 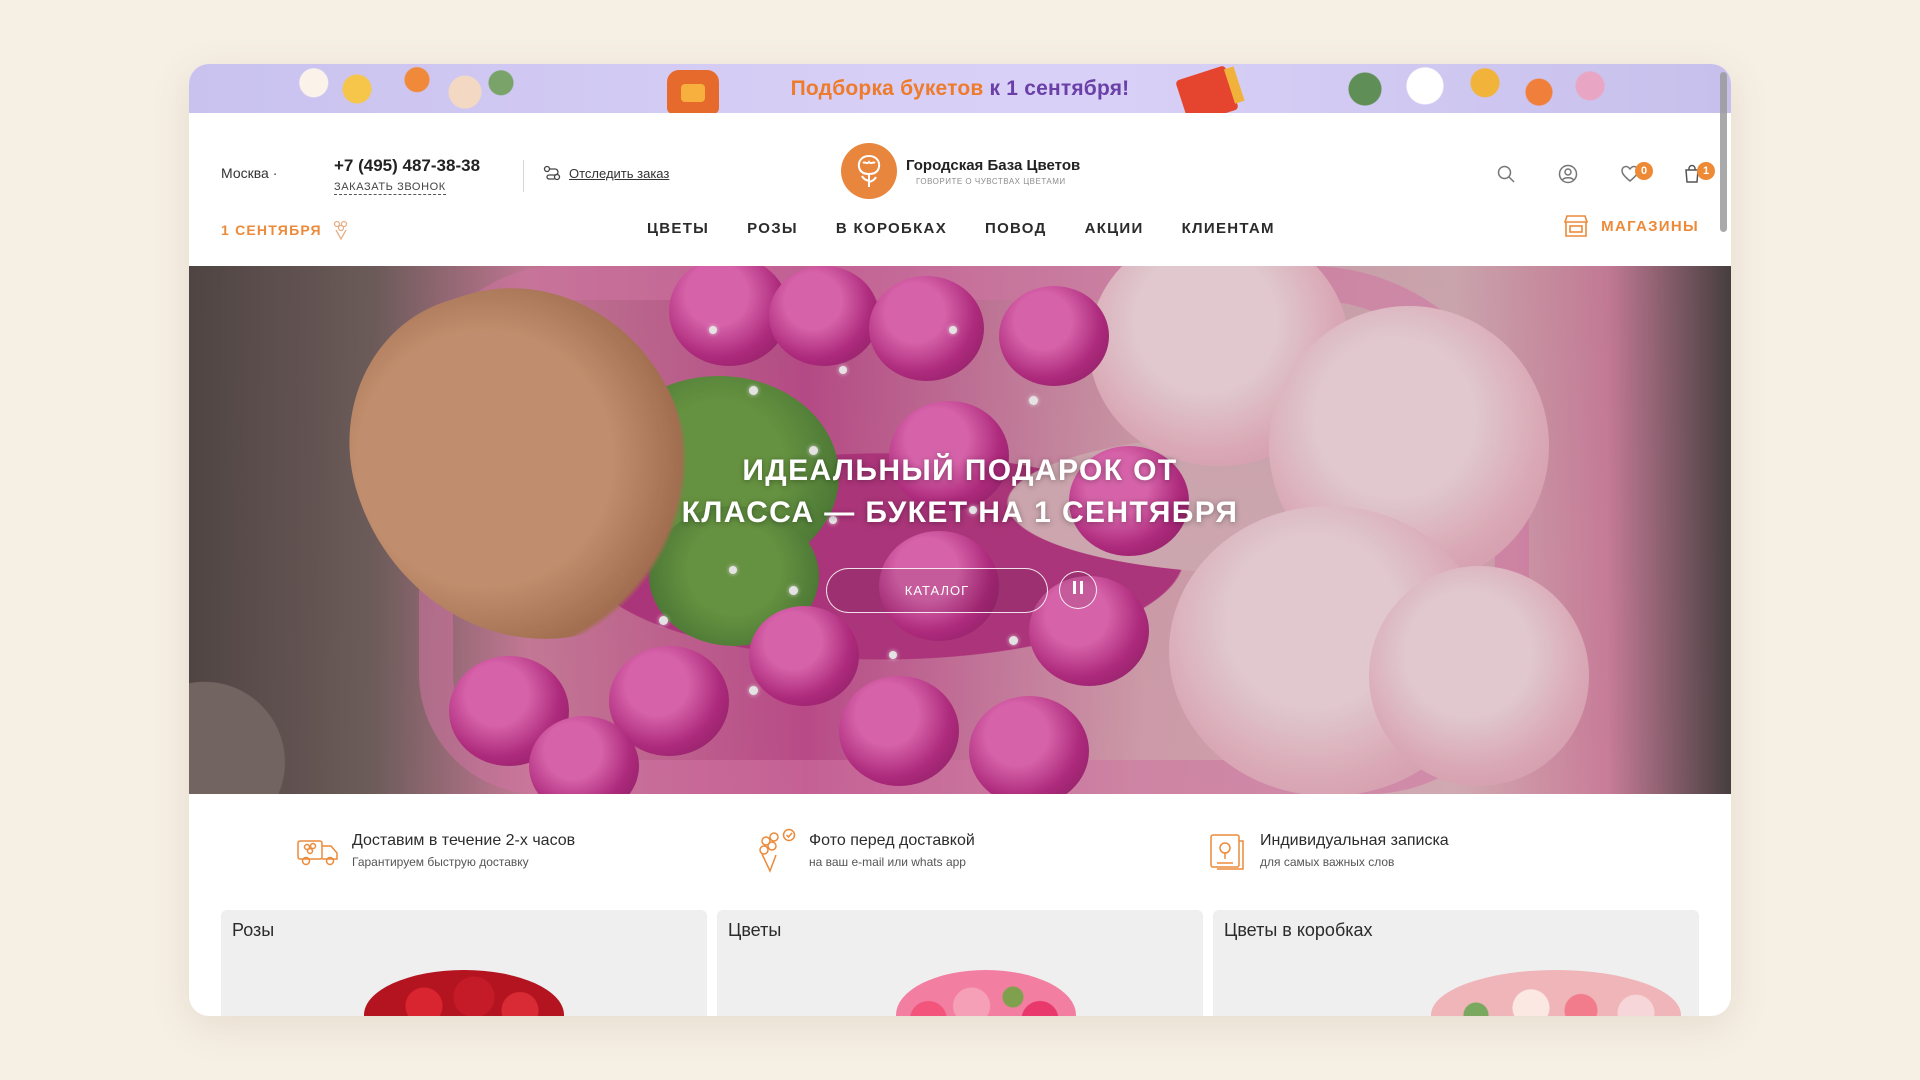 What do you see at coordinates (960, 470) in the screenshot?
I see `hero-title-line1: ИДЕАЛЬНЫЙ ПОДАРОК ОТ` at bounding box center [960, 470].